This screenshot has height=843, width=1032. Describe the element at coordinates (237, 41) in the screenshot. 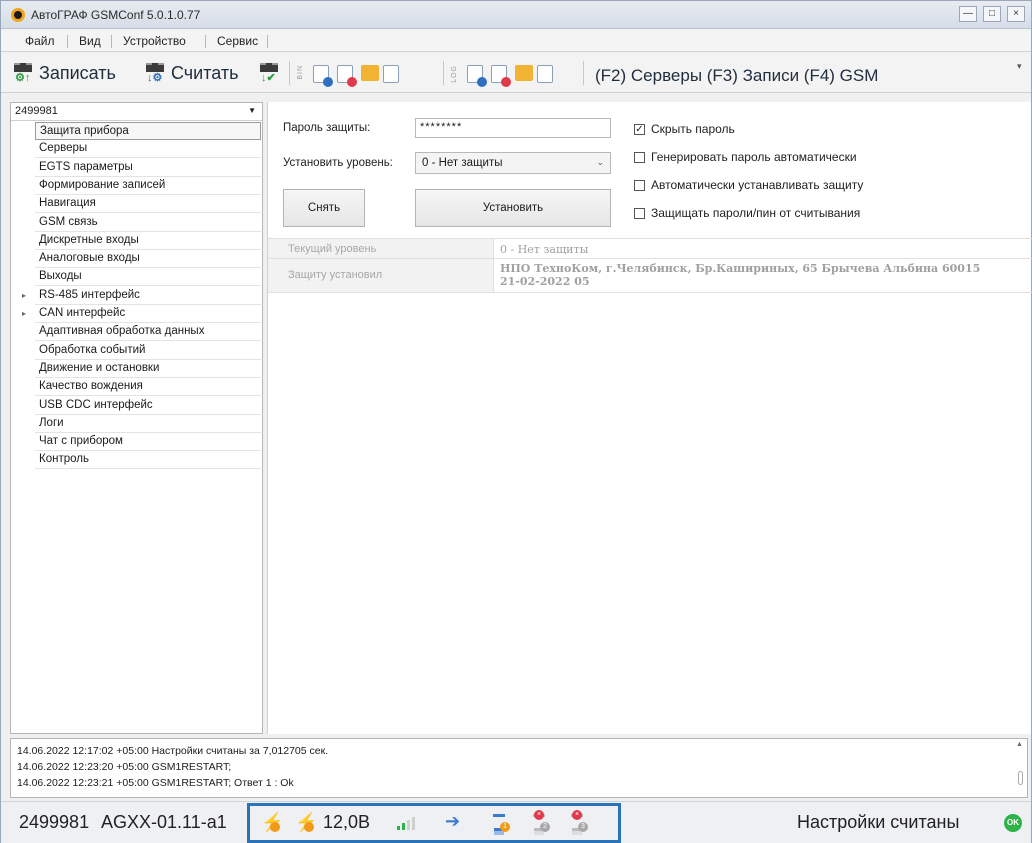

I see `menu-service: Сервис` at that location.